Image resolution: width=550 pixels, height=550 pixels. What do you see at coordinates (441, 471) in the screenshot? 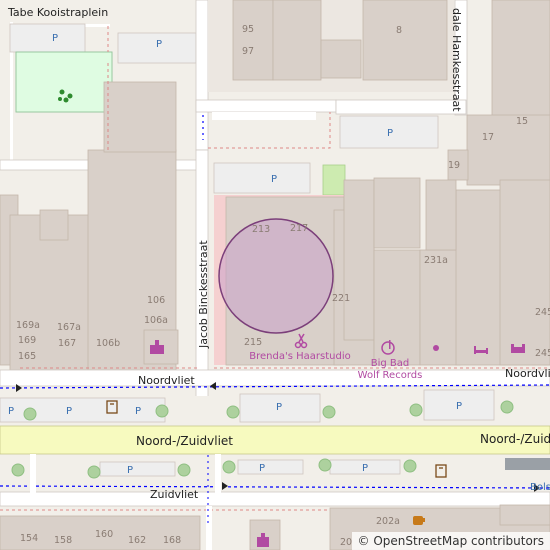
I see `bench-icon` at bounding box center [441, 471].